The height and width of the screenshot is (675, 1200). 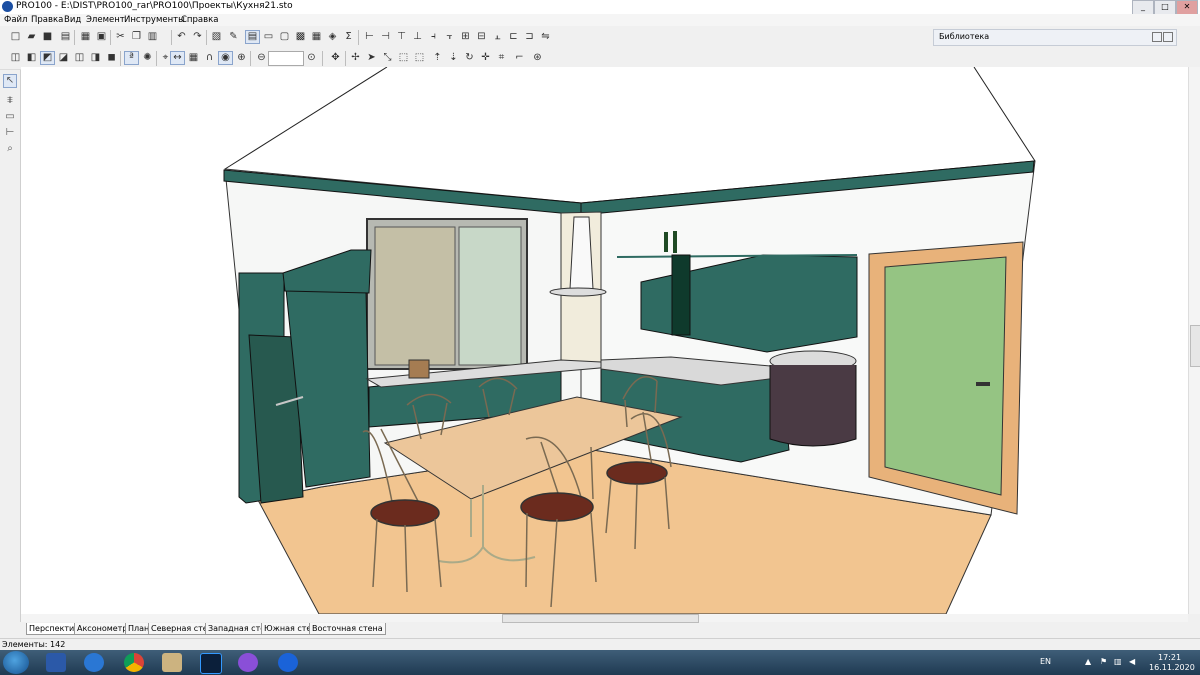 What do you see at coordinates (347, 629) in the screenshot?
I see `tab-east-wall: Восточная стена` at bounding box center [347, 629].